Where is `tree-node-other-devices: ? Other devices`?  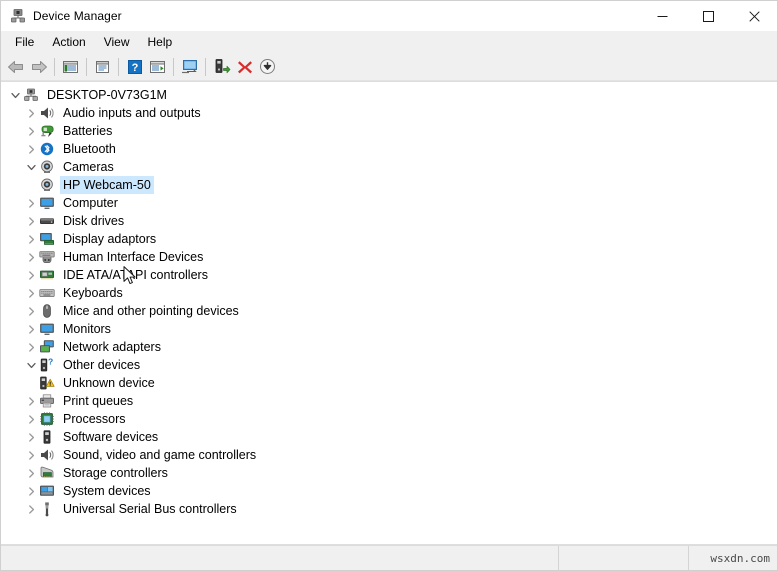 tree-node-other-devices: ? Other devices is located at coordinates (389, 365).